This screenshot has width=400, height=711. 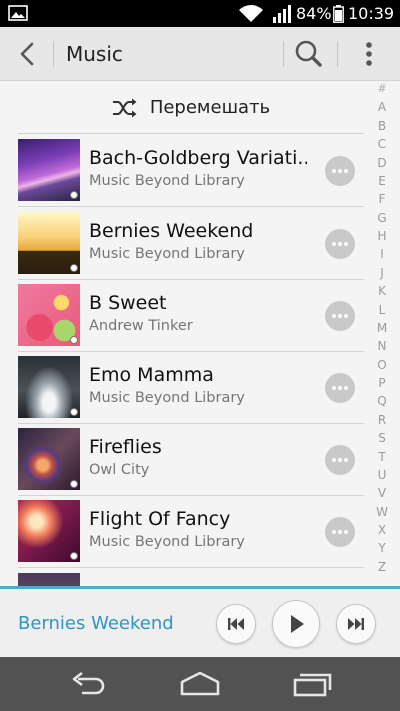 What do you see at coordinates (382, 420) in the screenshot?
I see `alphabet-index-letter: R` at bounding box center [382, 420].